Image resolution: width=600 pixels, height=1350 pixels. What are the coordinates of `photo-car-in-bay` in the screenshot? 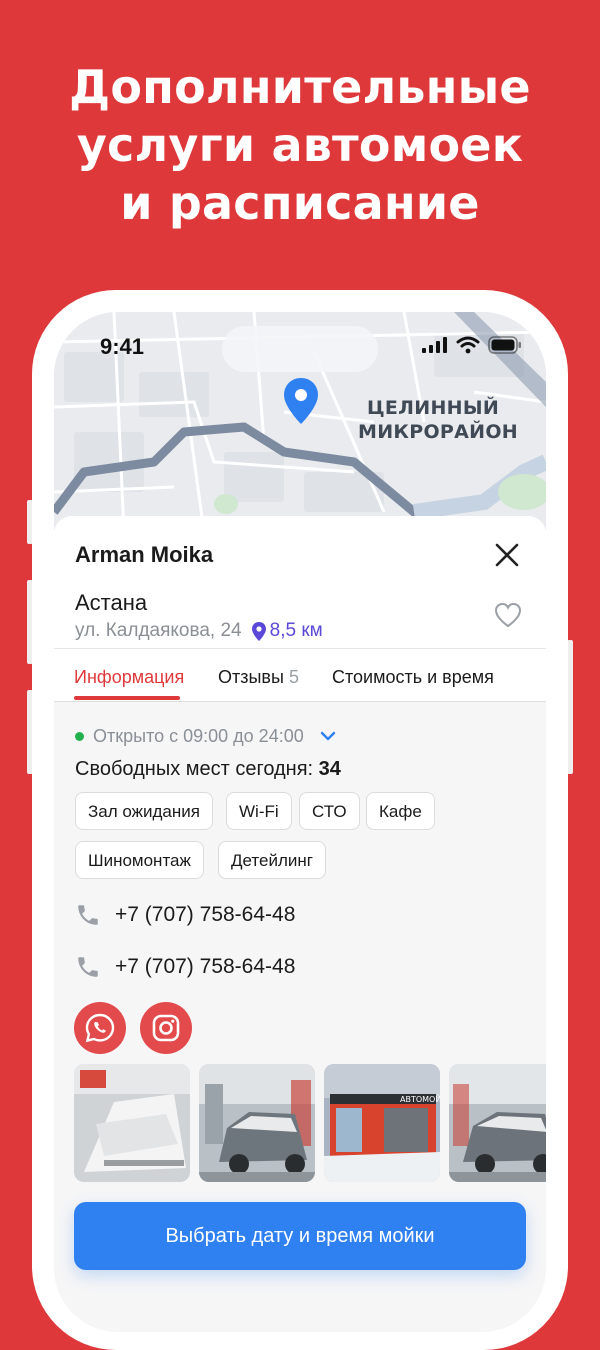 It's located at (257, 1123).